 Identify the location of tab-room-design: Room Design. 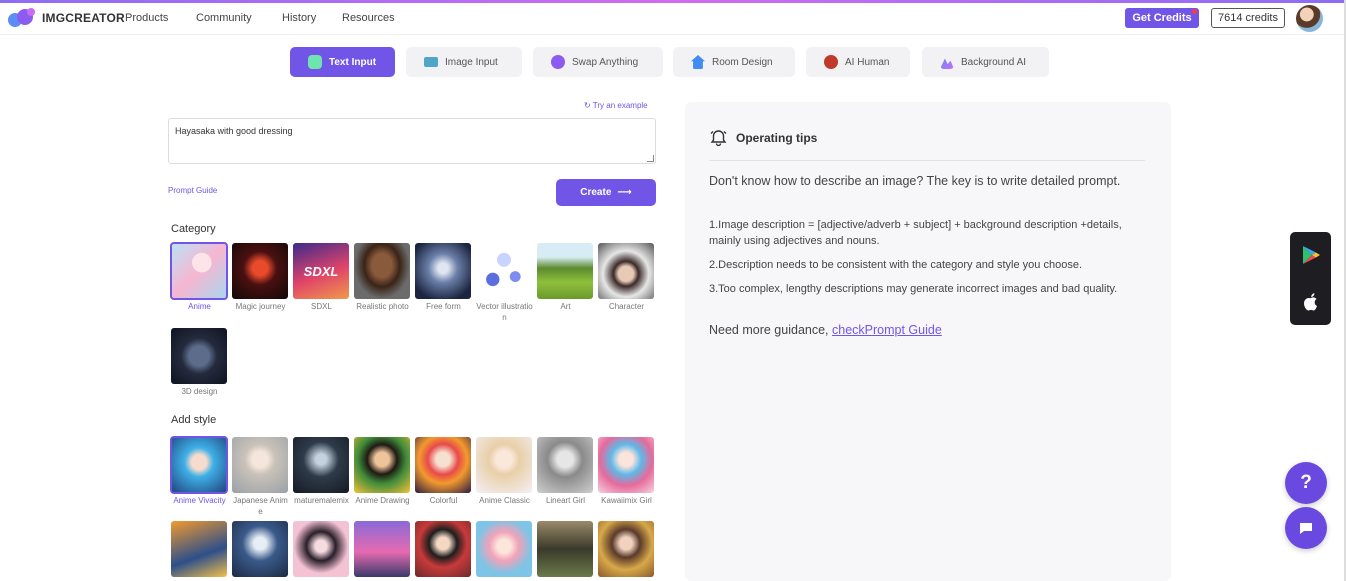
(734, 62).